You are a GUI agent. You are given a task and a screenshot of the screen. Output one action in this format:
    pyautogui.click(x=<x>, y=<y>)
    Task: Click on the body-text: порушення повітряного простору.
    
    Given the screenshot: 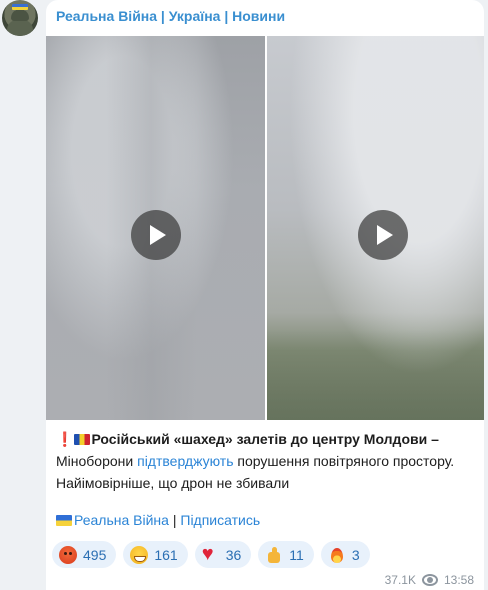 What is the action you would take?
    pyautogui.click(x=344, y=461)
    